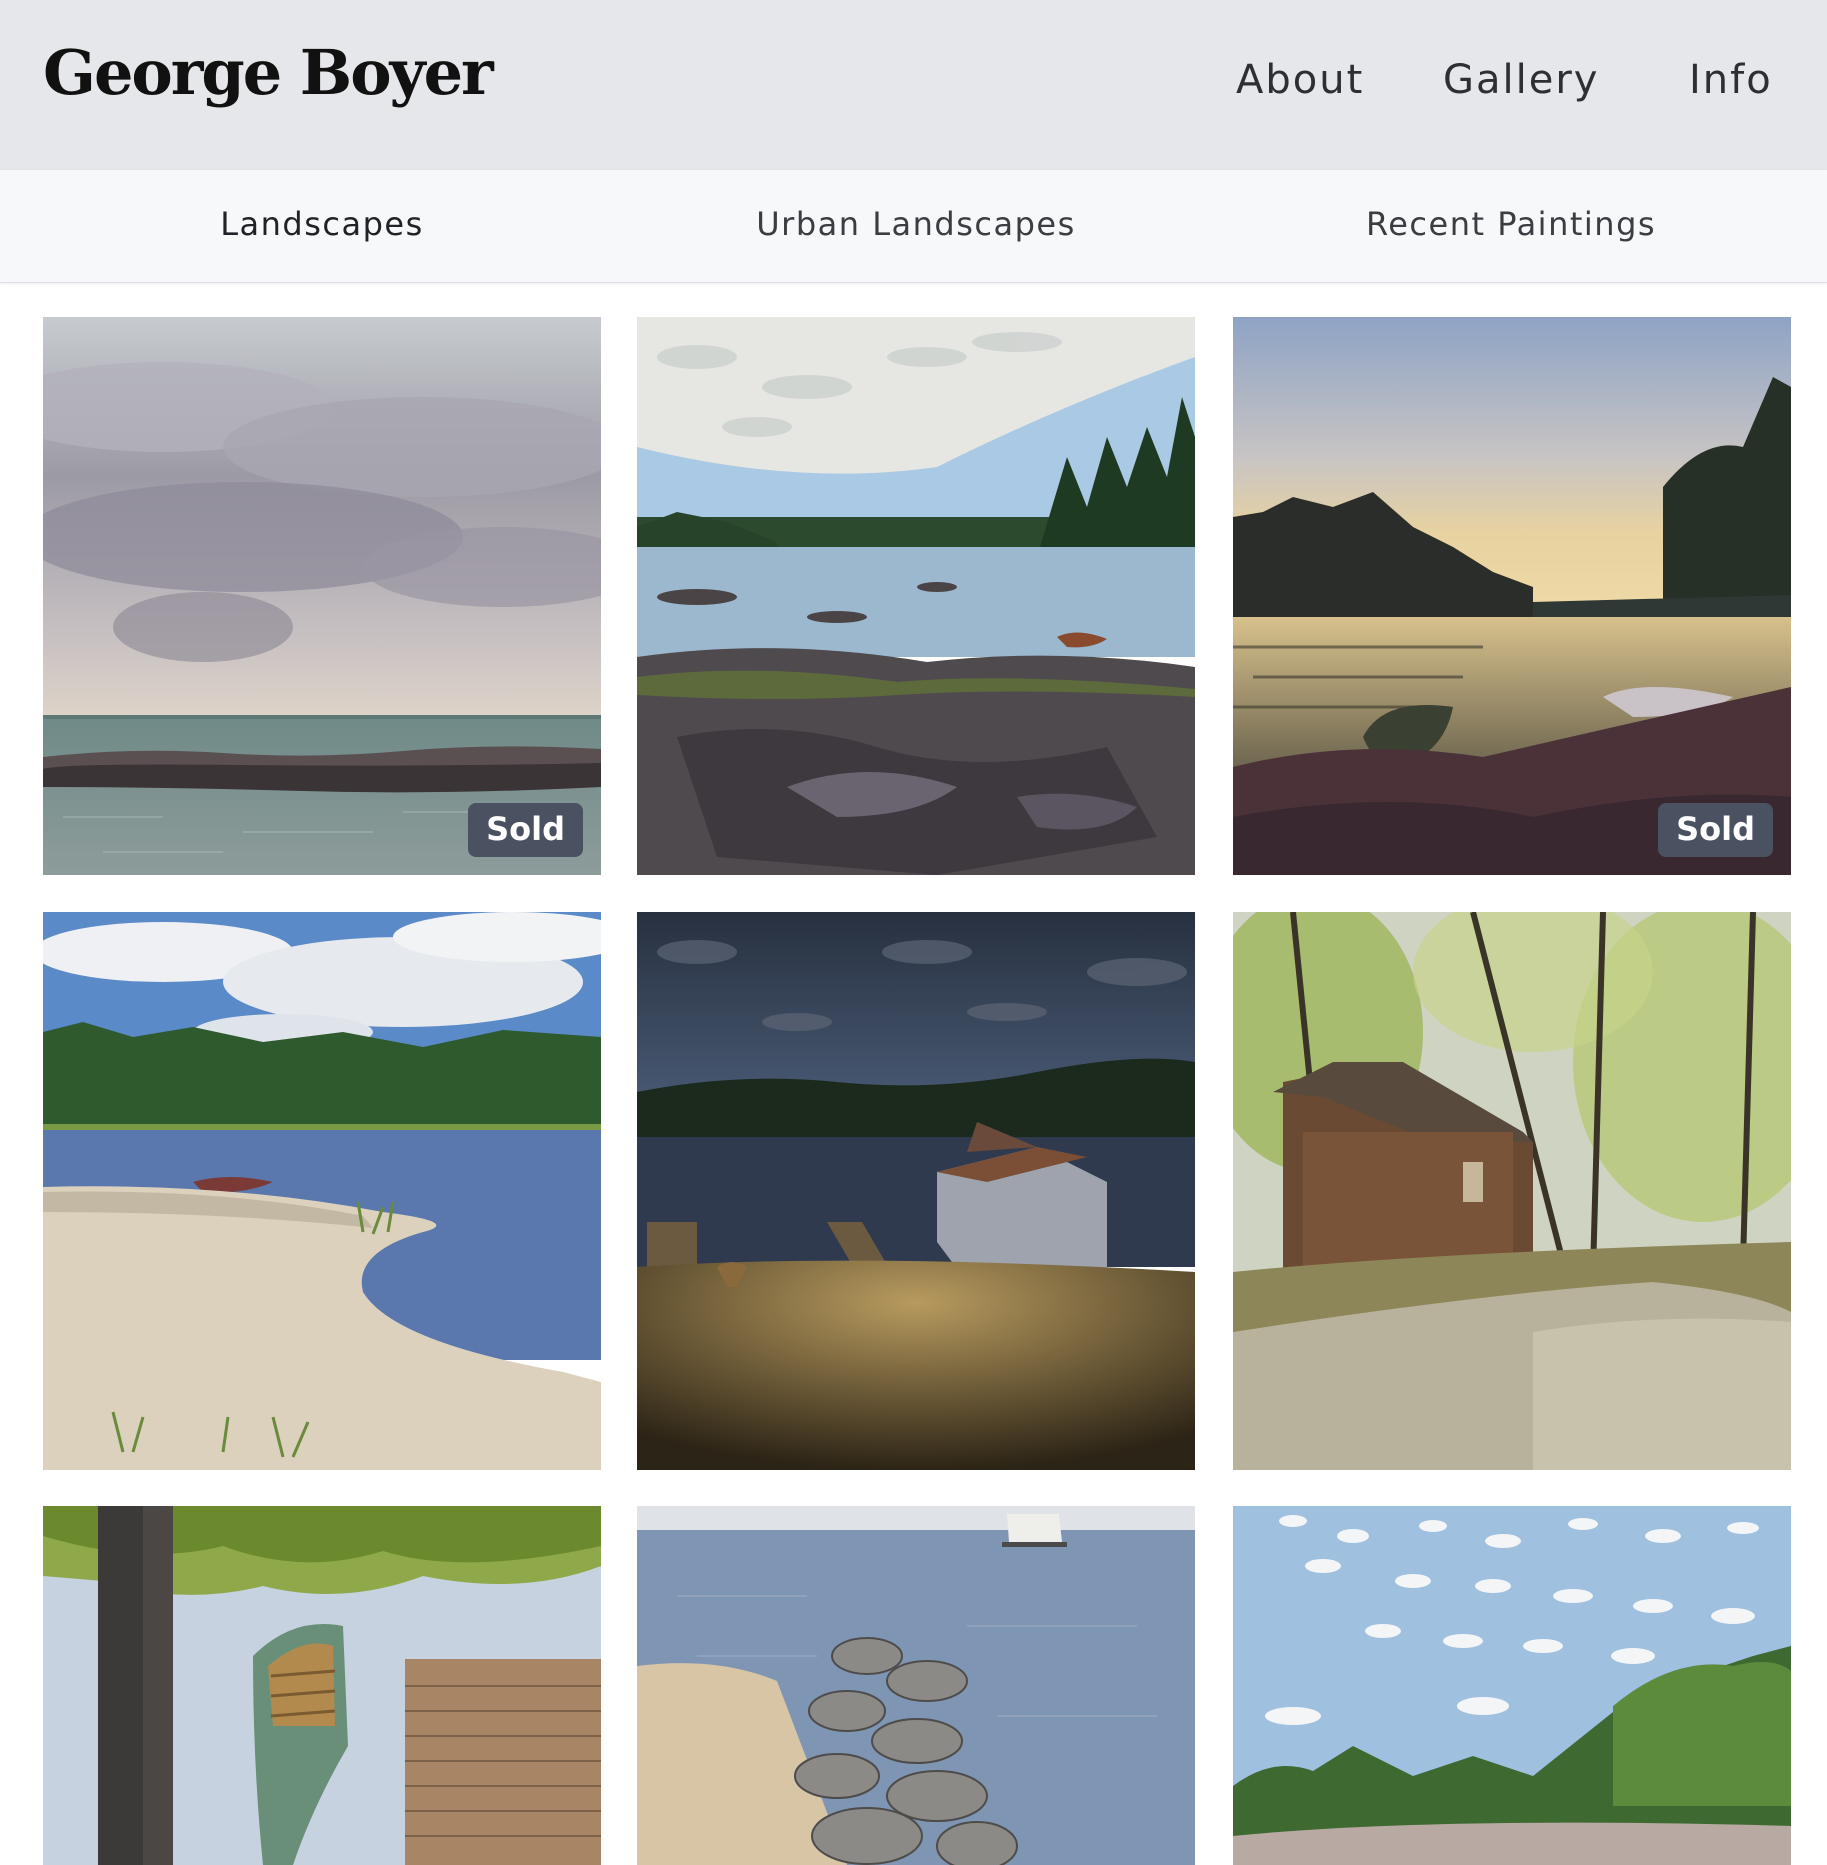  Describe the element at coordinates (268, 73) in the screenshot. I see `site-logo: George Boyer` at that location.